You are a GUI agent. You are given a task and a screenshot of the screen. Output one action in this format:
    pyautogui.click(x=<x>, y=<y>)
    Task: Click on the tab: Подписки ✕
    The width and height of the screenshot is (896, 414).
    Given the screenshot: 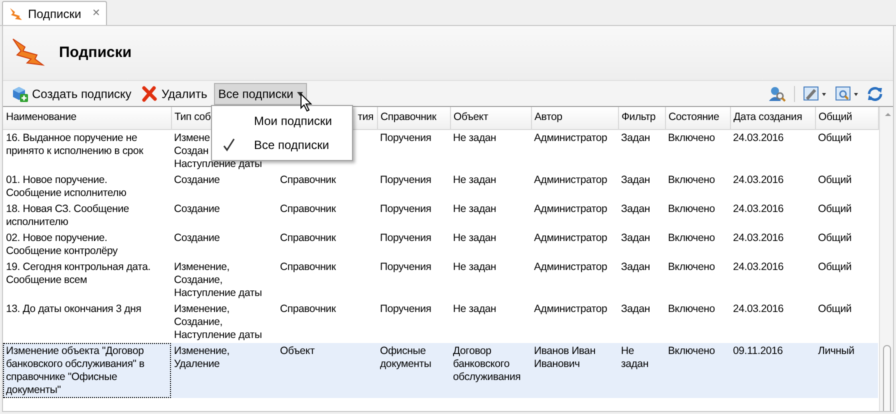 What is the action you would take?
    pyautogui.click(x=55, y=13)
    